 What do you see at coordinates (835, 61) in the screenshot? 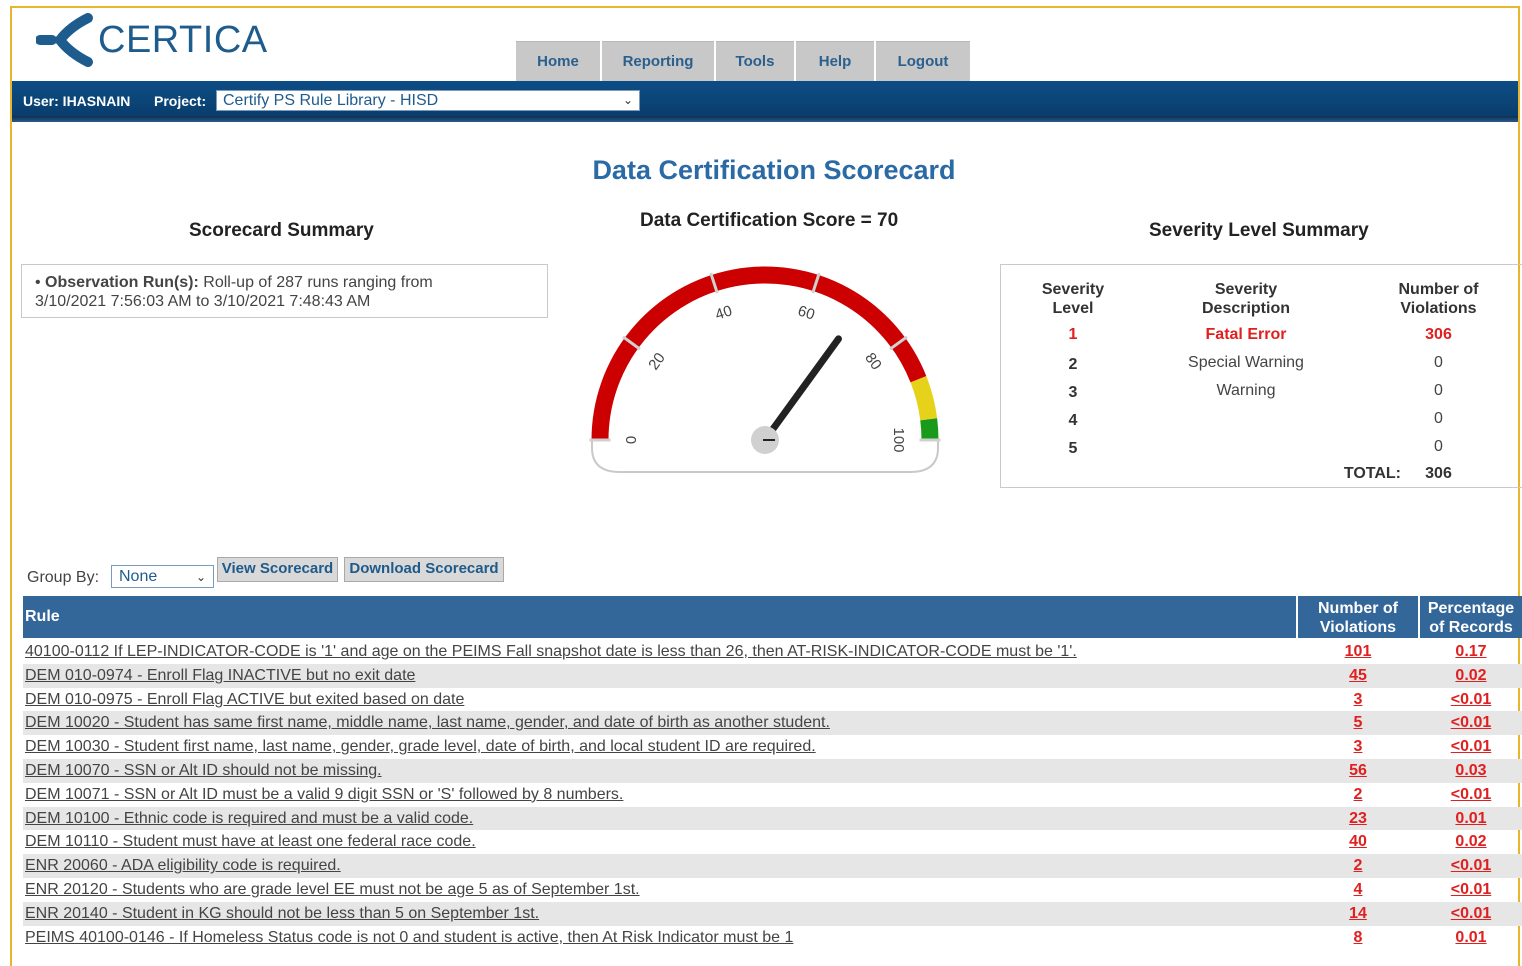
I see `tab-help: Help` at bounding box center [835, 61].